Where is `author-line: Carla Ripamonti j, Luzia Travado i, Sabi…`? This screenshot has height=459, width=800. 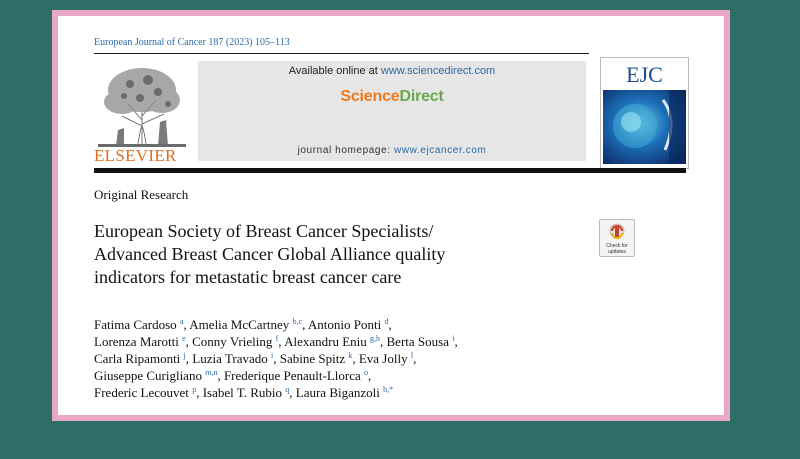
author-line: Carla Ripamonti j, Luzia Travado i, Sabi… is located at coordinates (394, 358).